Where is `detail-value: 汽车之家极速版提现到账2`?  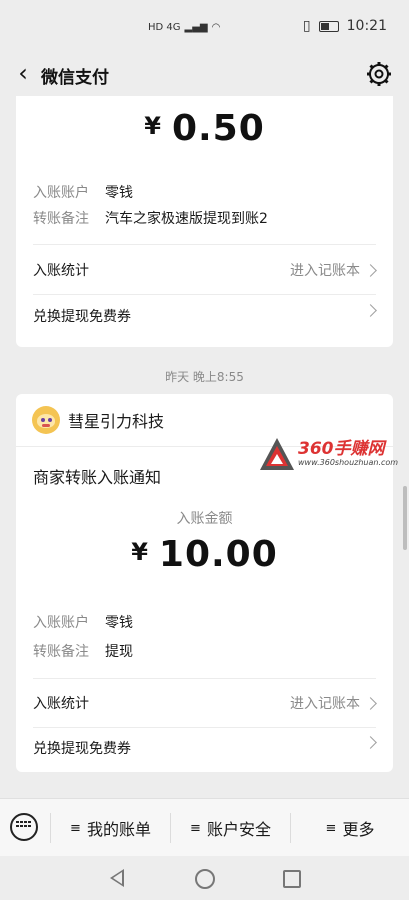
detail-value: 汽车之家极速版提现到账2 is located at coordinates (186, 219).